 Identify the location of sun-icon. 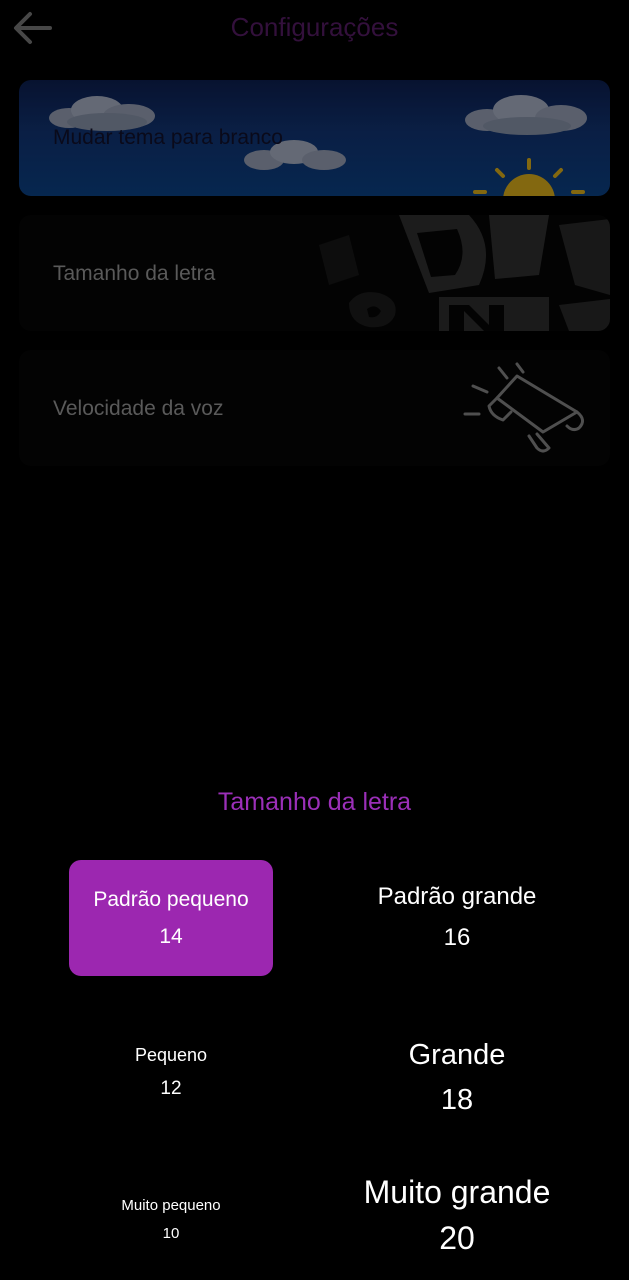
(529, 177).